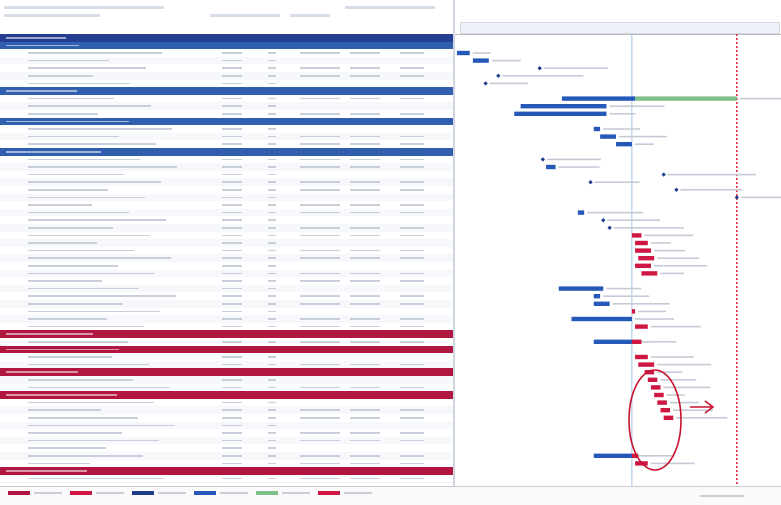  Describe the element at coordinates (245, 15) in the screenshot. I see `column-header-duration` at that location.